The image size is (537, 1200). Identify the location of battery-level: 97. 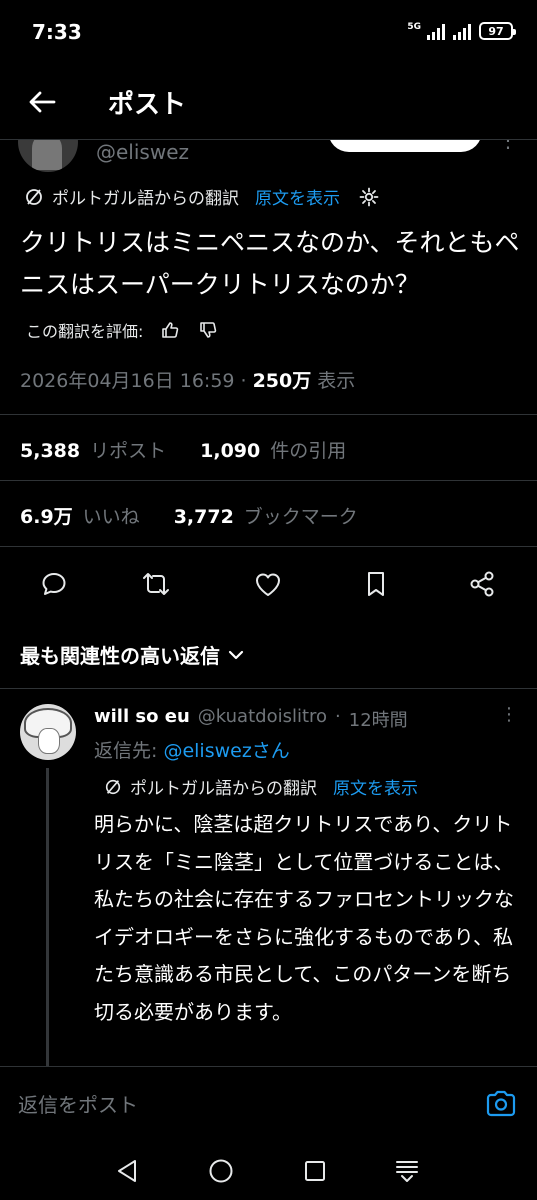
(496, 31).